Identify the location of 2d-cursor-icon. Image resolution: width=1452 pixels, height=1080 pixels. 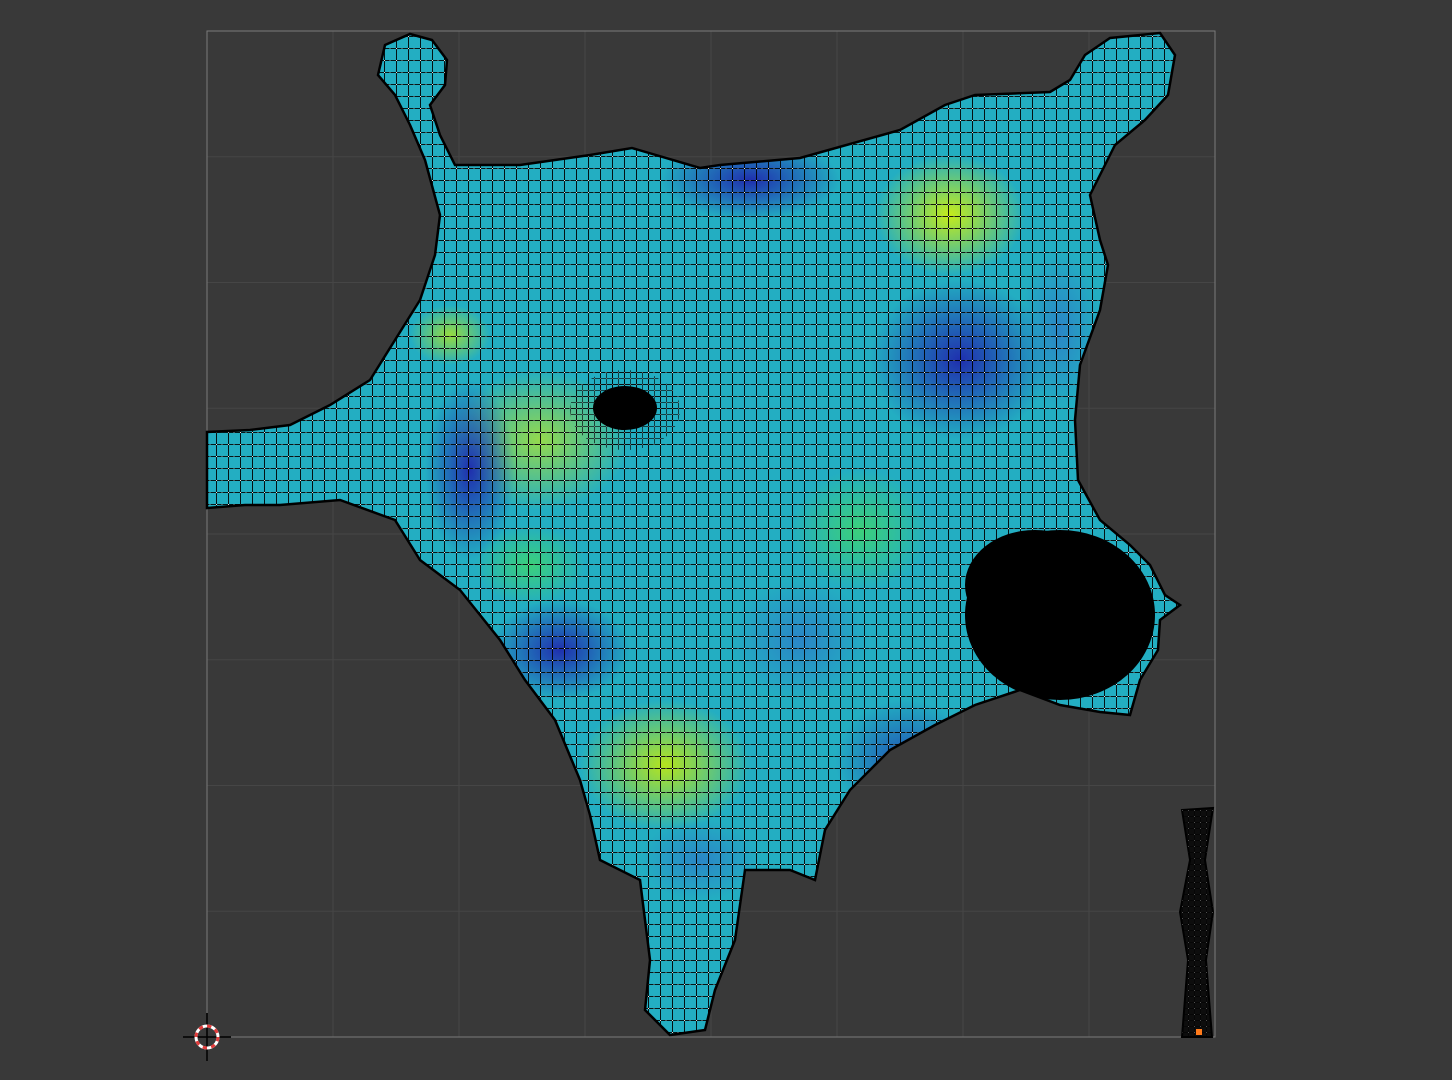
(207, 1037).